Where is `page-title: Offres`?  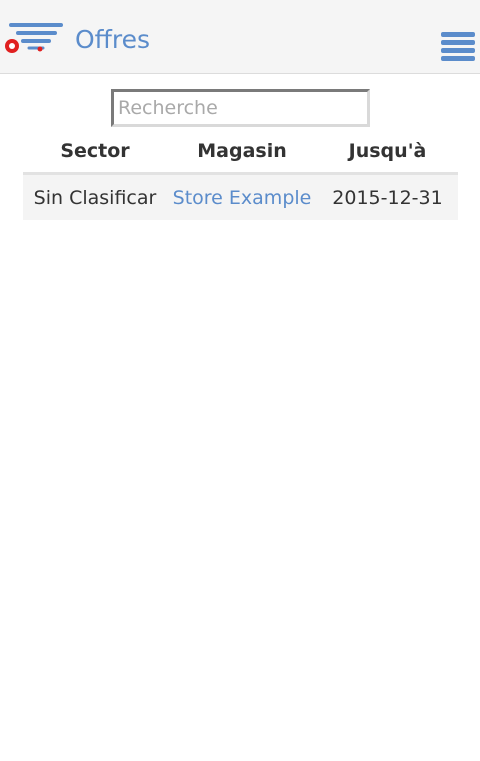
page-title: Offres is located at coordinates (113, 39).